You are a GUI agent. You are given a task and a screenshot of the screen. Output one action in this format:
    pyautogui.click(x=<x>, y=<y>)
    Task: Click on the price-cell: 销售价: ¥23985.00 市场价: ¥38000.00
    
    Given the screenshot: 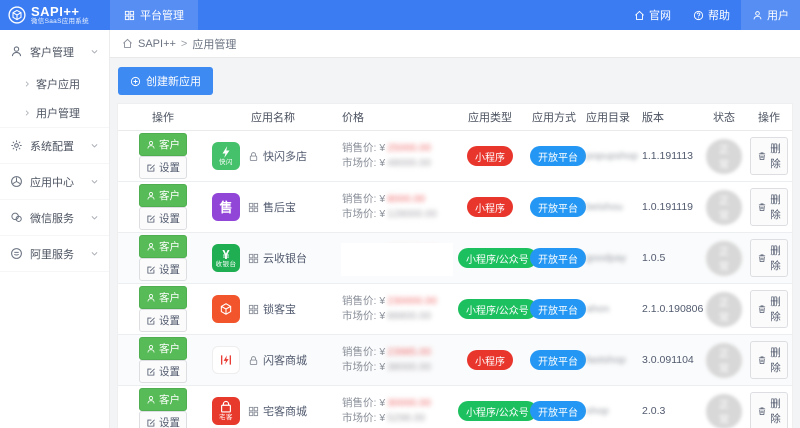 What is the action you would take?
    pyautogui.click(x=396, y=360)
    